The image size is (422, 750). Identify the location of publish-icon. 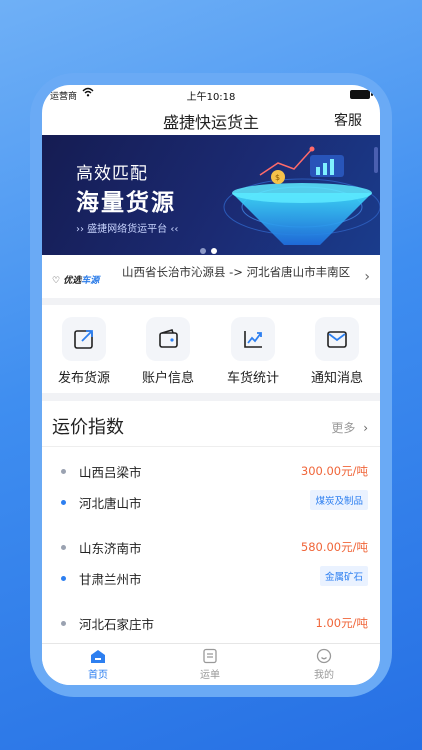
(84, 339).